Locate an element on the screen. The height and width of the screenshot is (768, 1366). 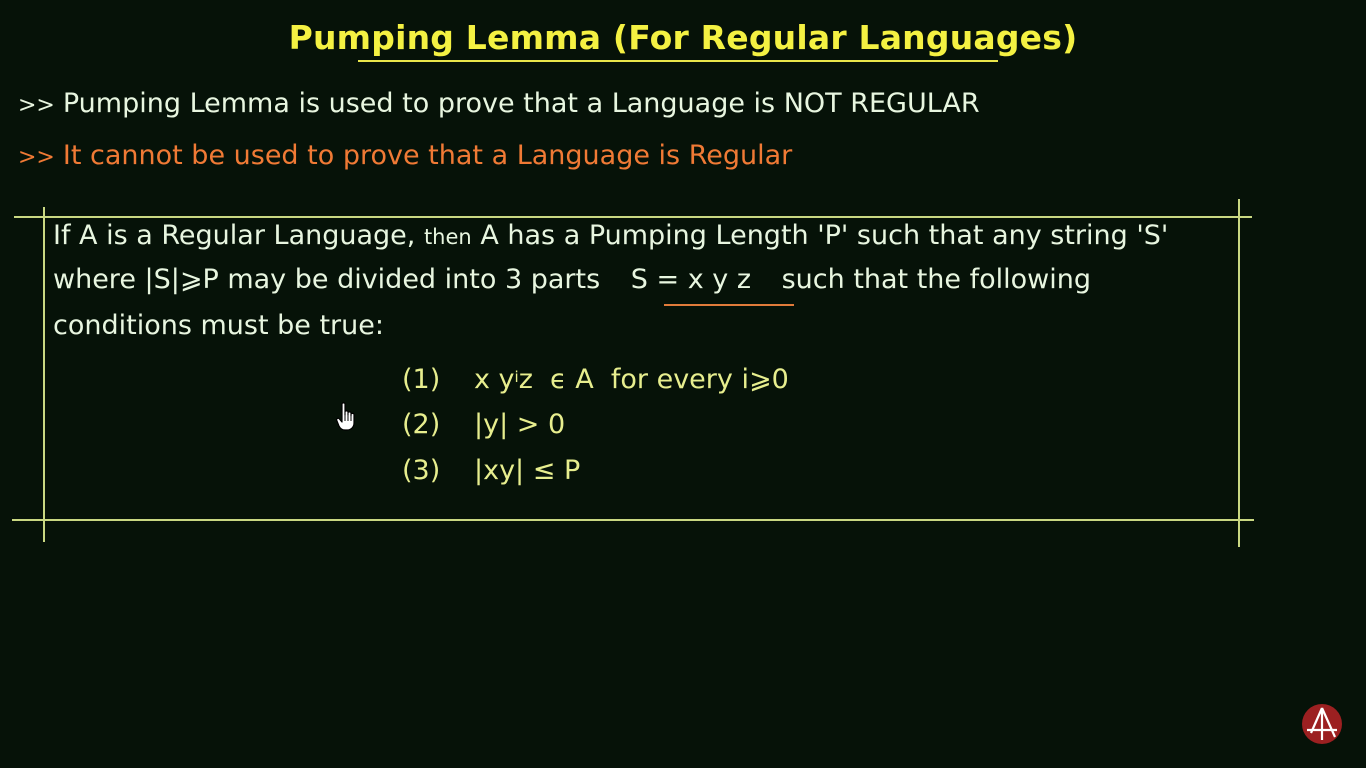
channel-logo-icon is located at coordinates (1322, 726).